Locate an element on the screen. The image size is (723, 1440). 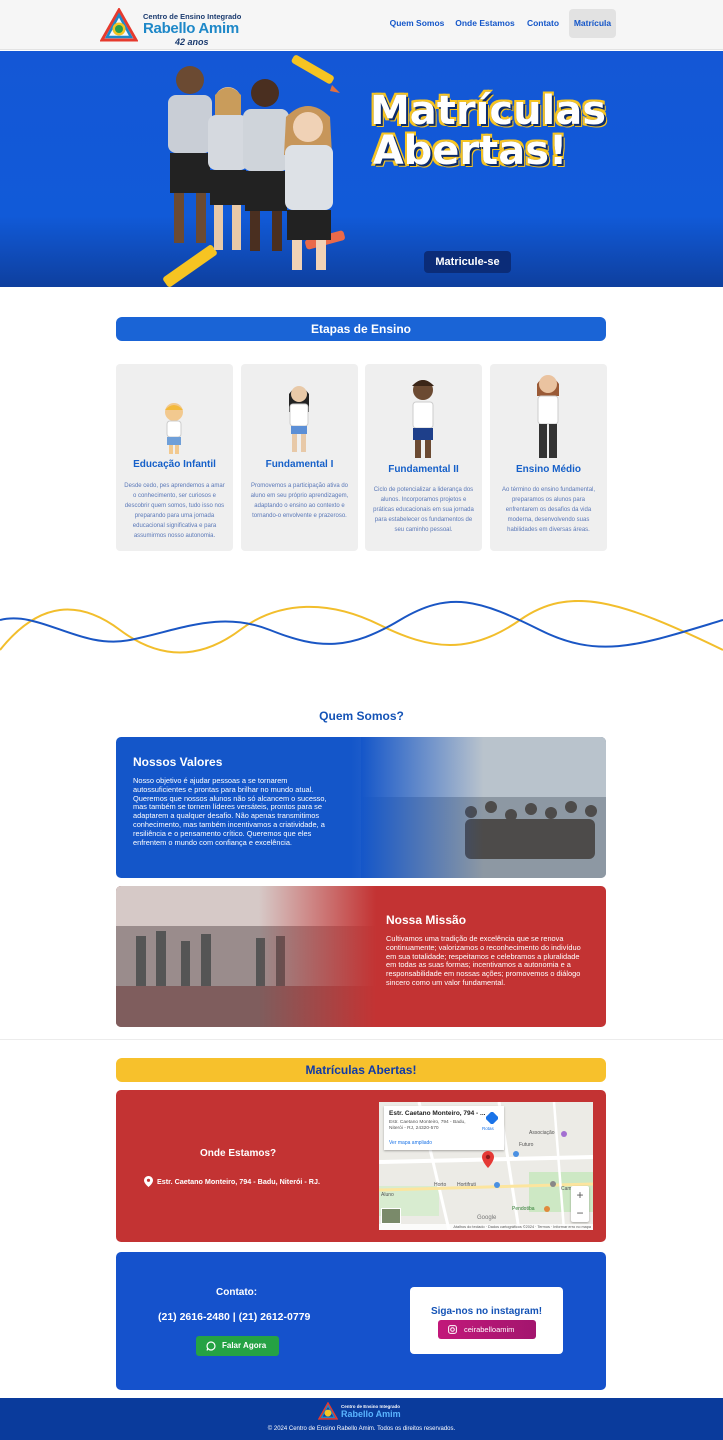
location-pin-icon is located at coordinates (148, 1181).